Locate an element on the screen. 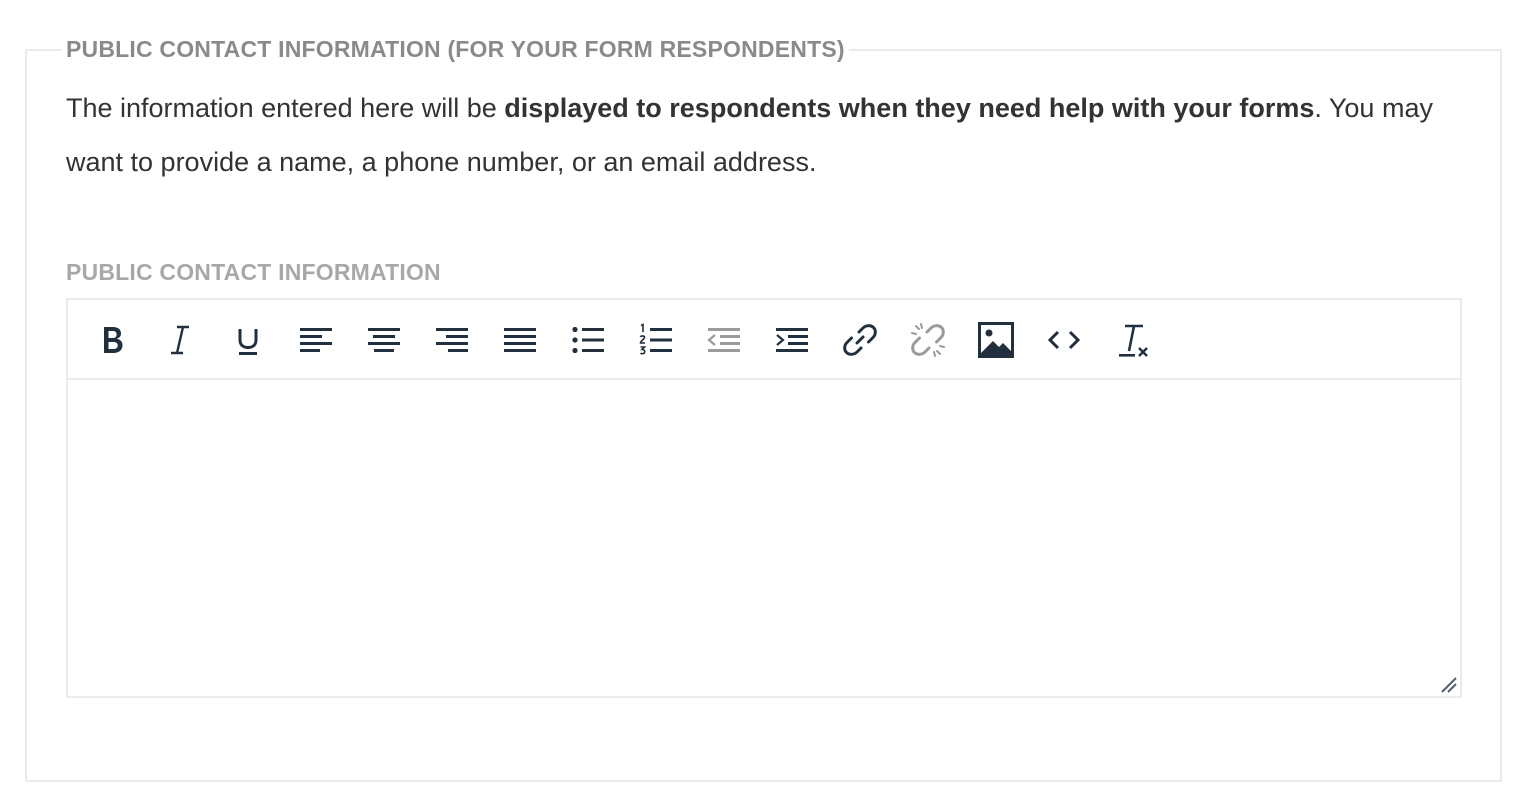  unlink-icon is located at coordinates (928, 340).